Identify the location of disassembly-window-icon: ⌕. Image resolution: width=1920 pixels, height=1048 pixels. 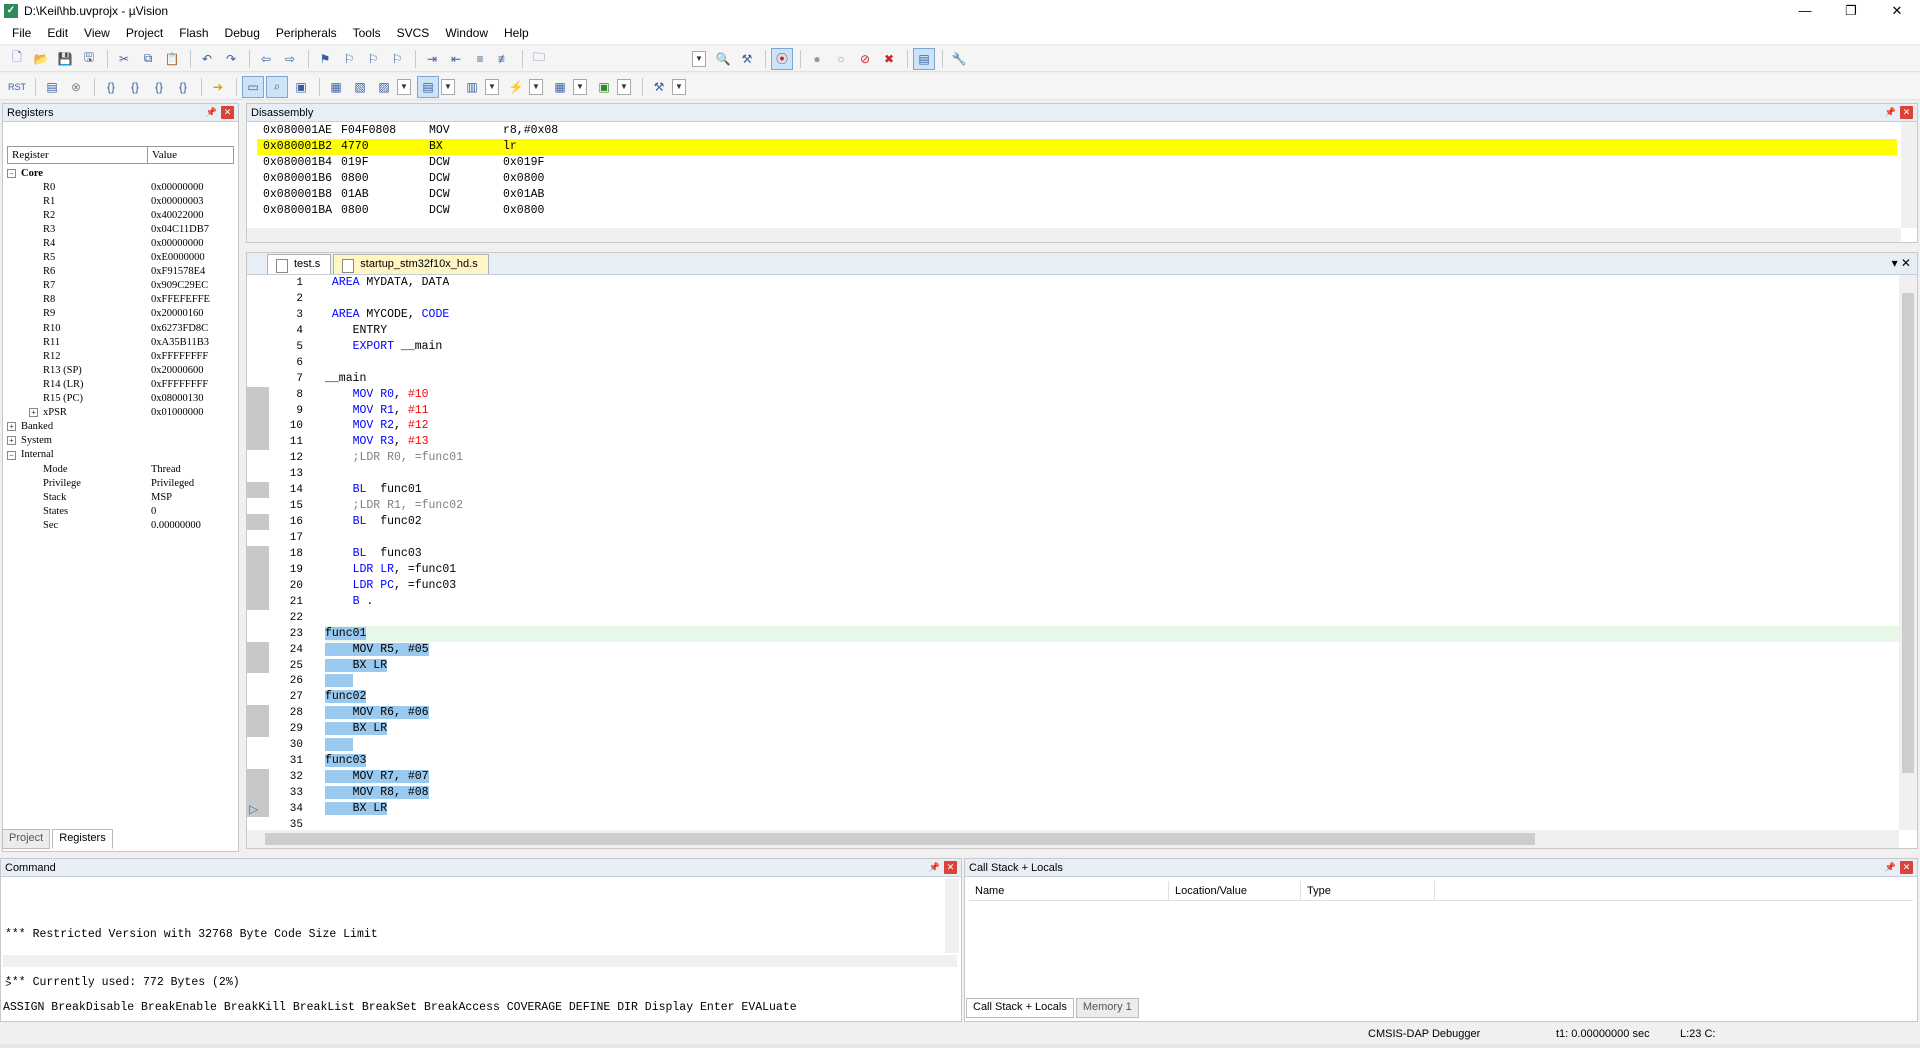
(277, 86).